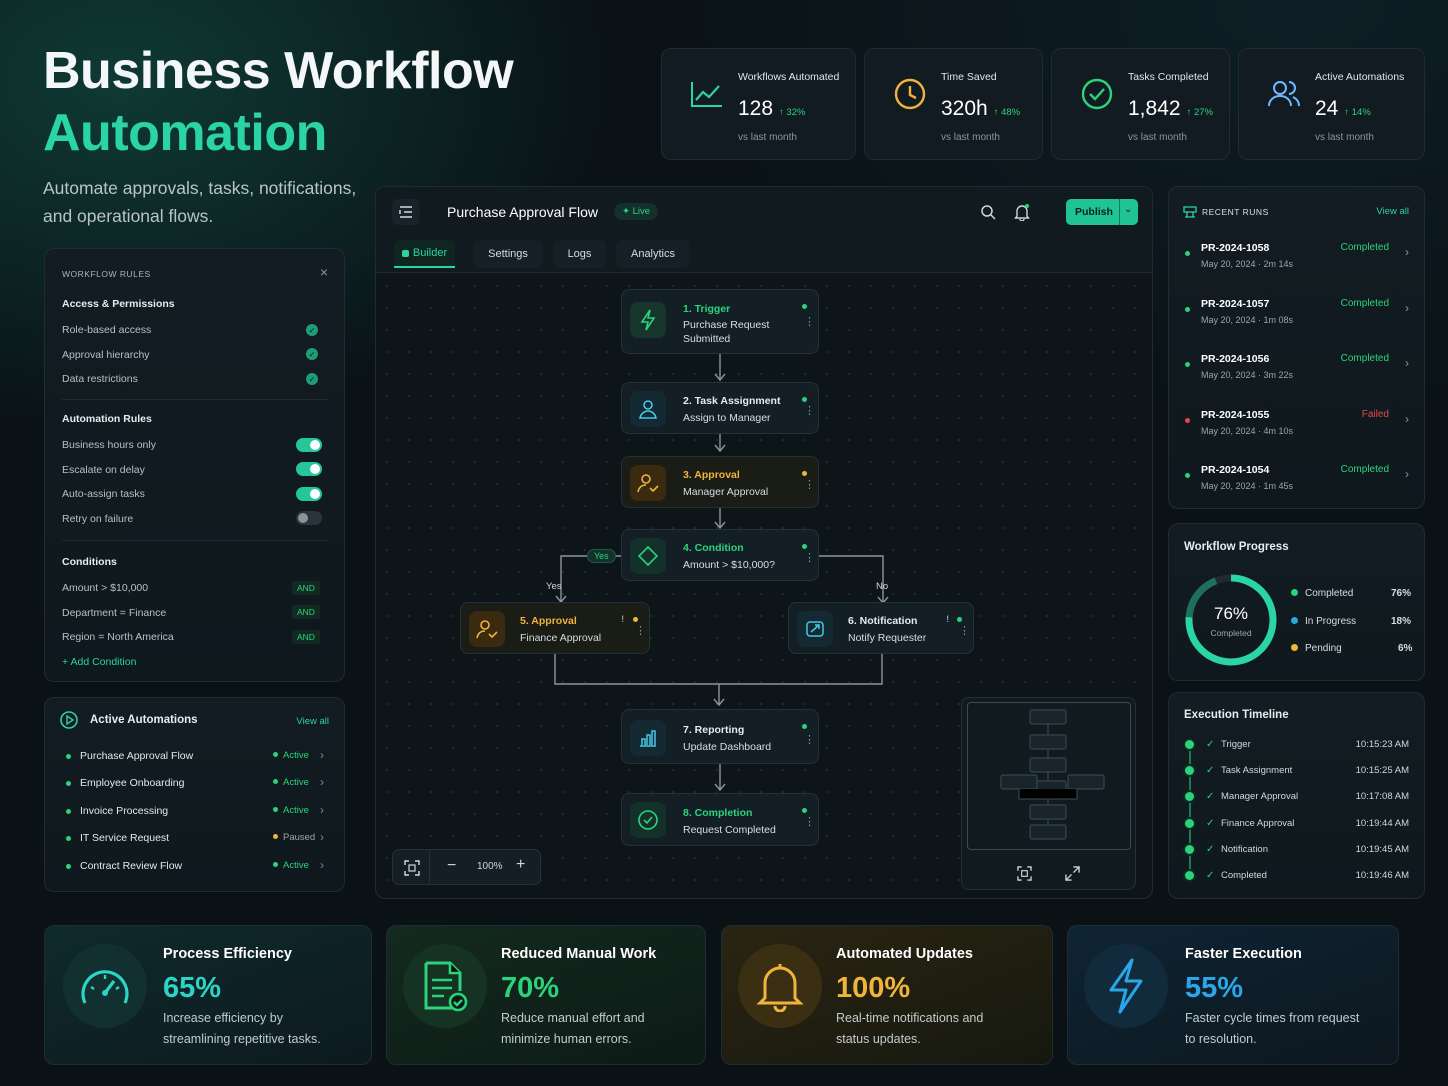  What do you see at coordinates (1343, 108) in the screenshot?
I see `stat-value: 24 ↑ 14%` at bounding box center [1343, 108].